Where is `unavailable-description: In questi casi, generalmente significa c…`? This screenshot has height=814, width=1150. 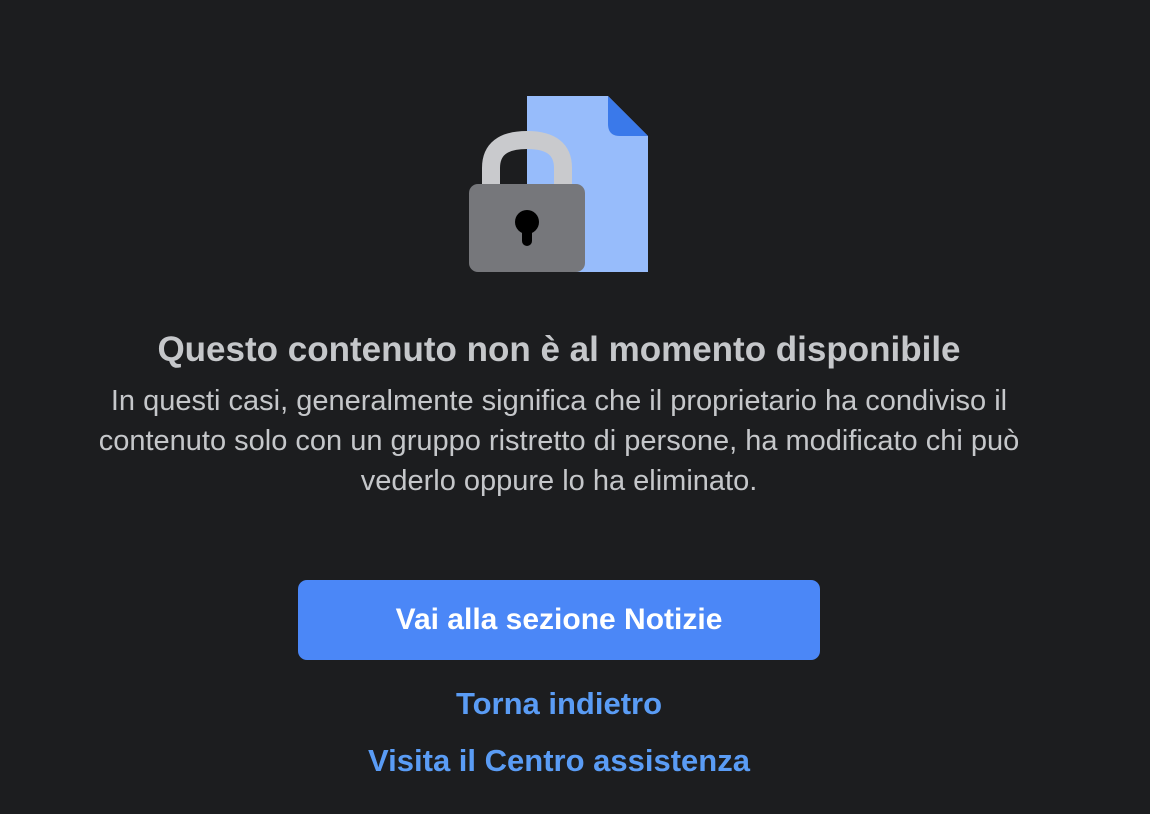
unavailable-description: In questi casi, generalmente significa c… is located at coordinates (559, 441).